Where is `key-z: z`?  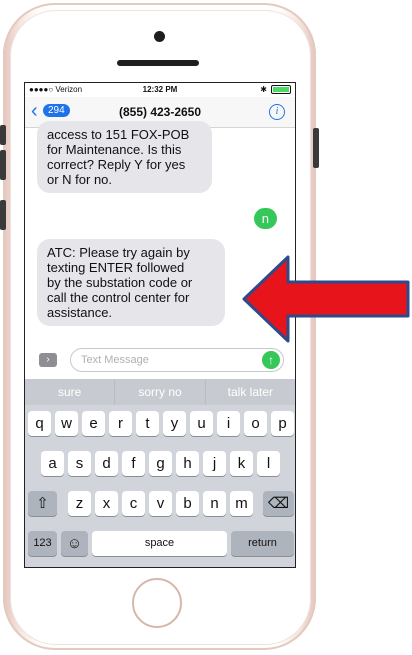 key-z: z is located at coordinates (79, 503).